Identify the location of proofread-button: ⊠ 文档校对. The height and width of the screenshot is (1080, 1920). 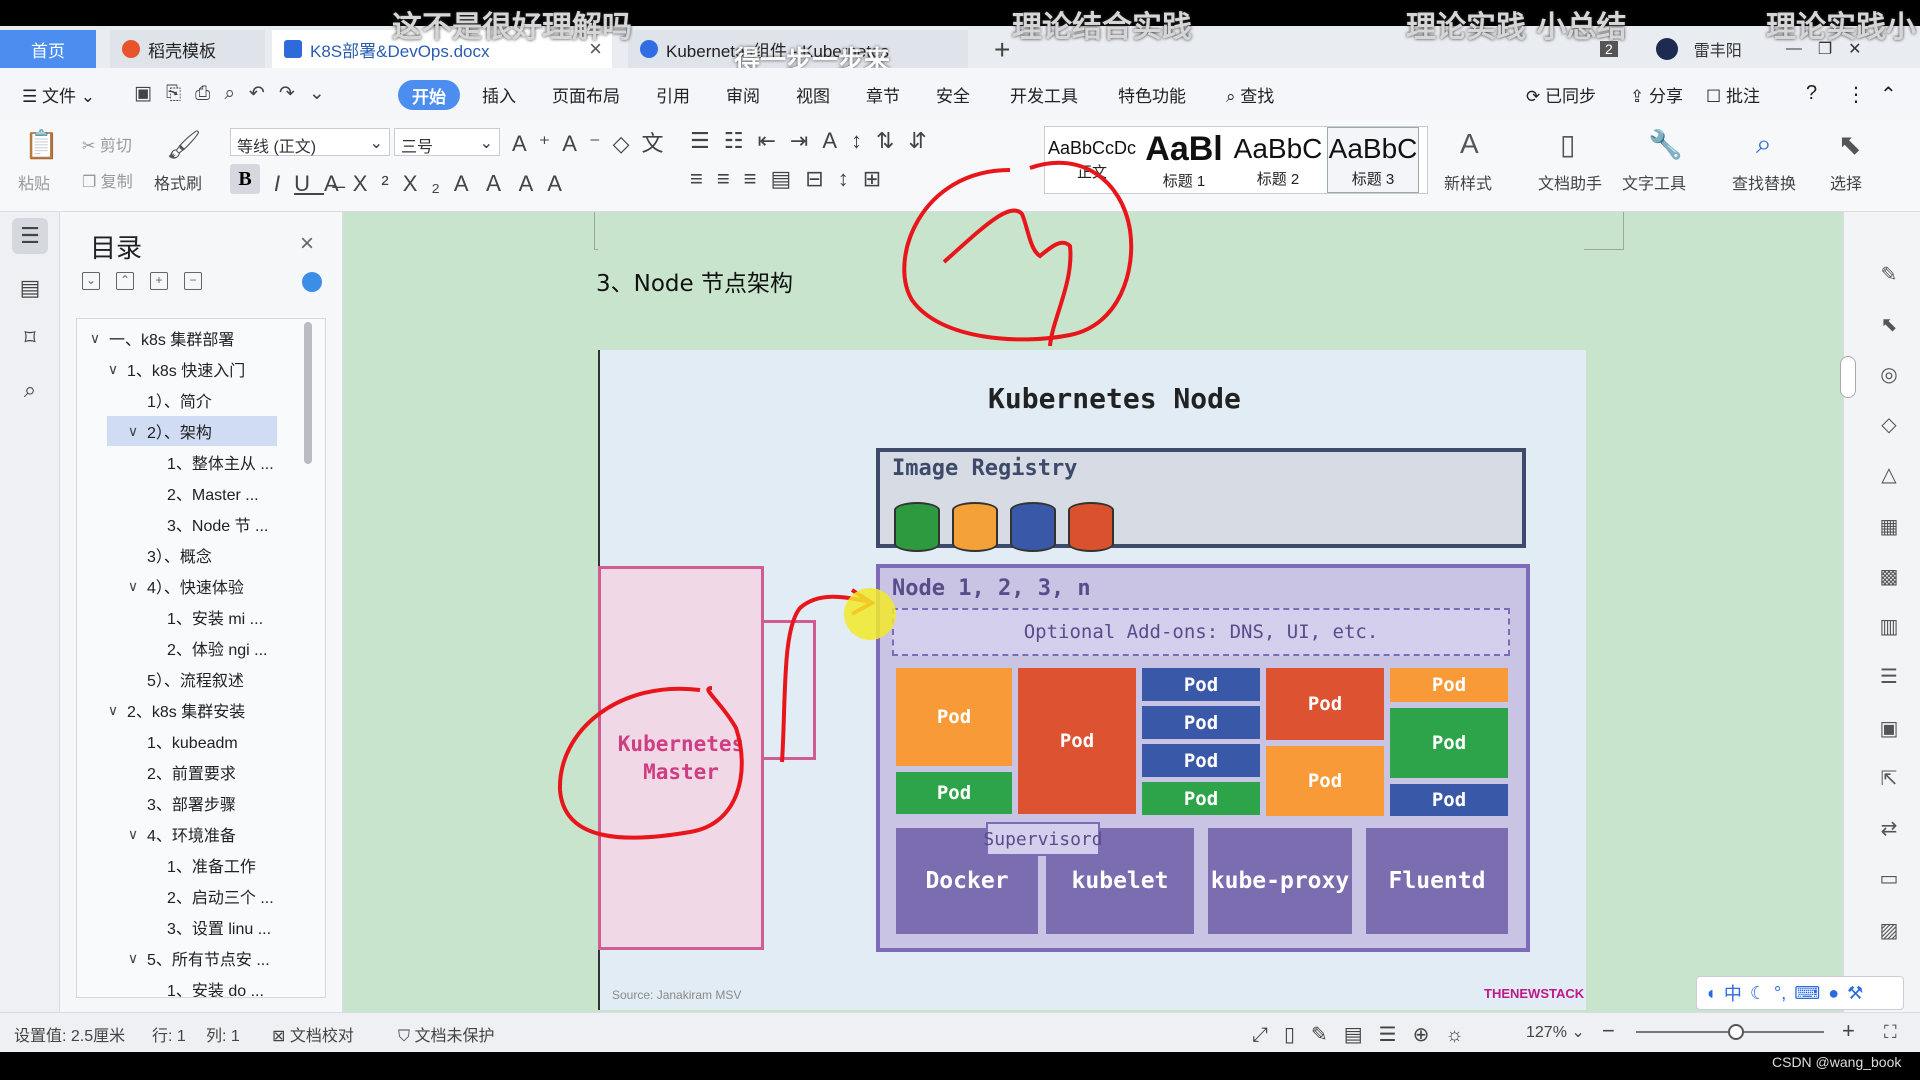
(313, 1034).